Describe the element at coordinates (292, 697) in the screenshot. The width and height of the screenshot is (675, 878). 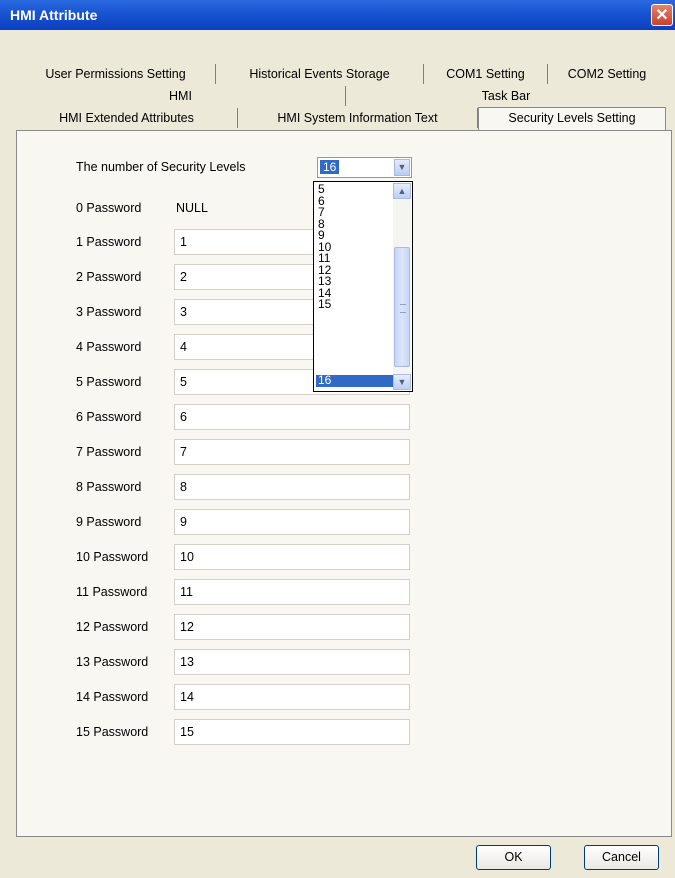
I see `password-field: 14` at that location.